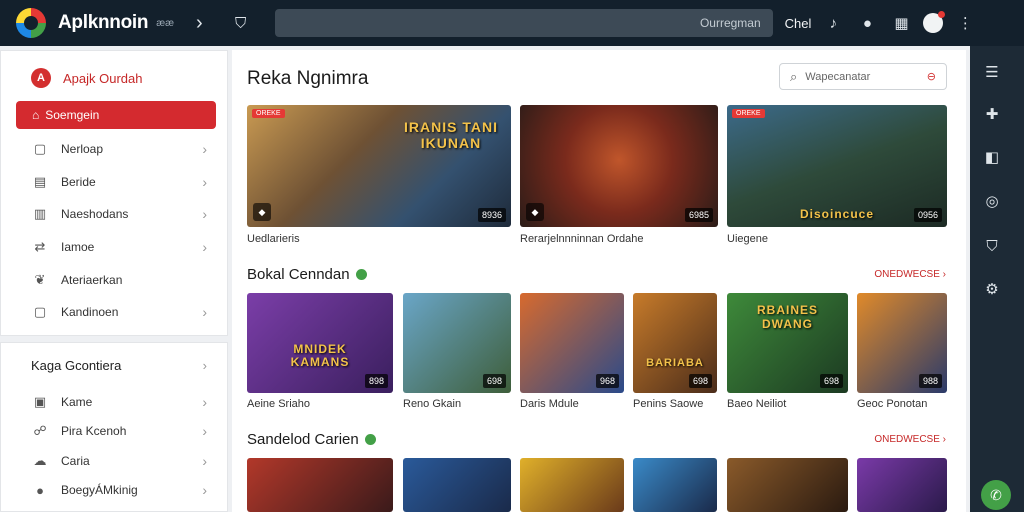 This screenshot has height=512, width=1024. What do you see at coordinates (837, 166) in the screenshot?
I see `featured-card-3: OREKE Disoincuce 0956` at bounding box center [837, 166].